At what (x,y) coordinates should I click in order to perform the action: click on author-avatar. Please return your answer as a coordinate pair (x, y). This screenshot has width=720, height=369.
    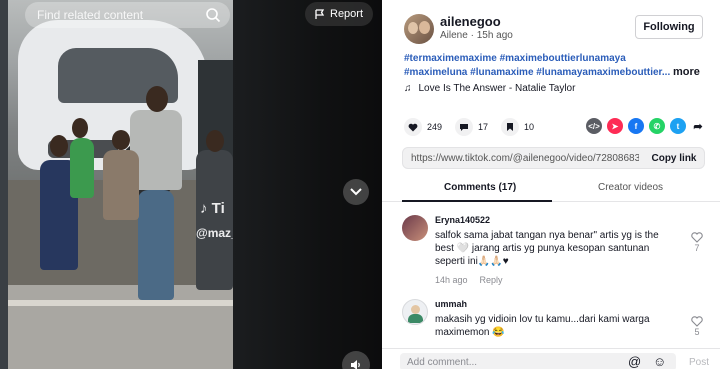
    Looking at the image, I should click on (419, 29).